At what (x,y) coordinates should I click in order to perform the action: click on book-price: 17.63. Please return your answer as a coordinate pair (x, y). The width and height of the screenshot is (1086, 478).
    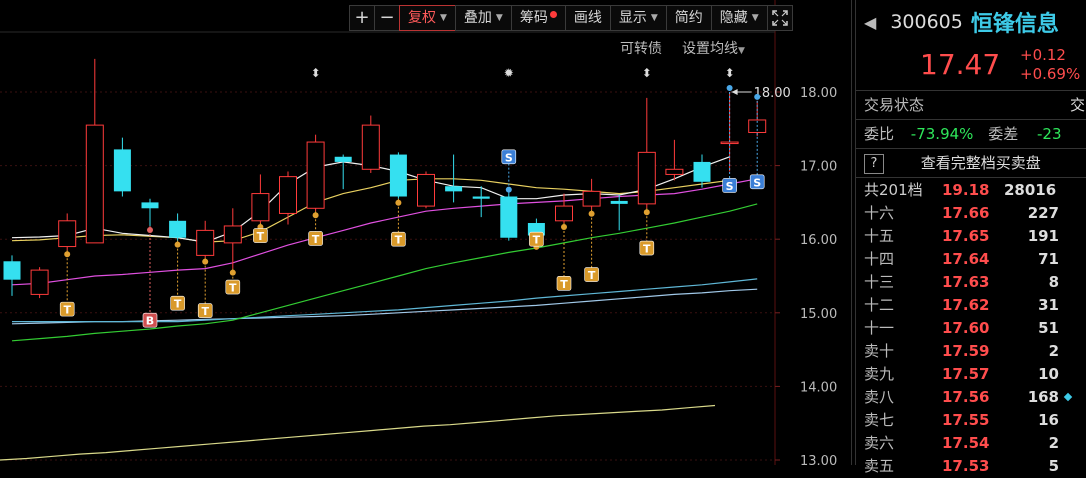
    Looking at the image, I should click on (966, 282).